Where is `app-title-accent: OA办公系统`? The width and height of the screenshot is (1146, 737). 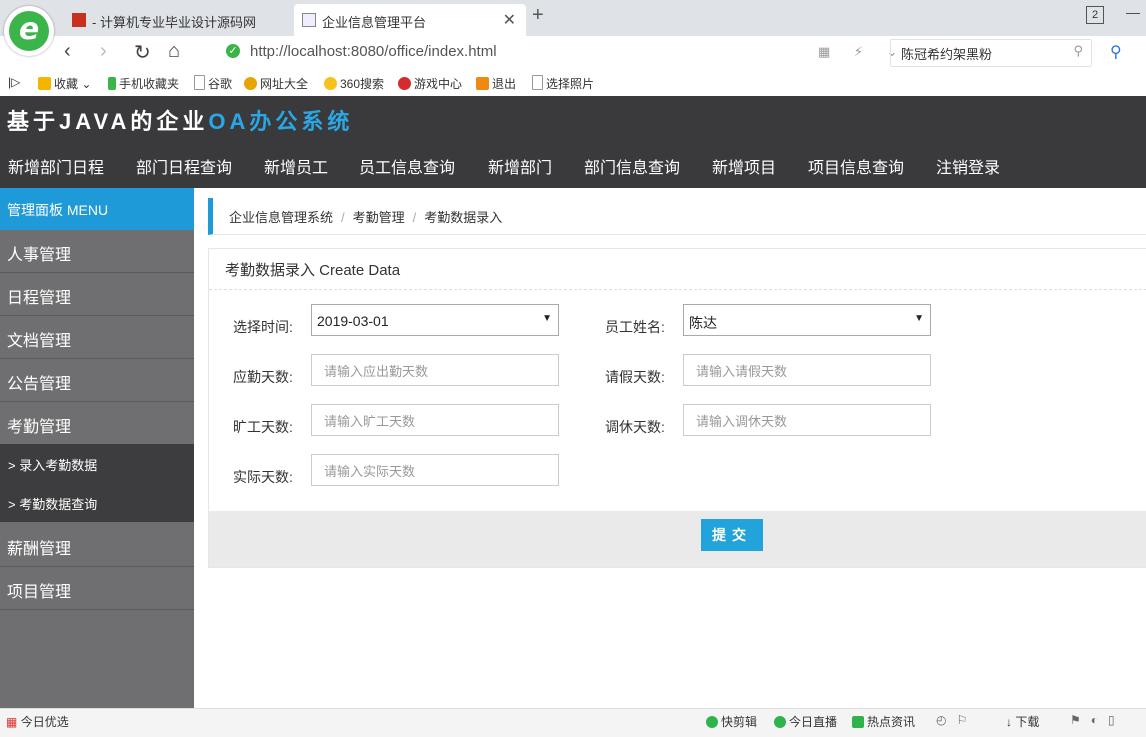
app-title-accent: OA办公系统 is located at coordinates (281, 121).